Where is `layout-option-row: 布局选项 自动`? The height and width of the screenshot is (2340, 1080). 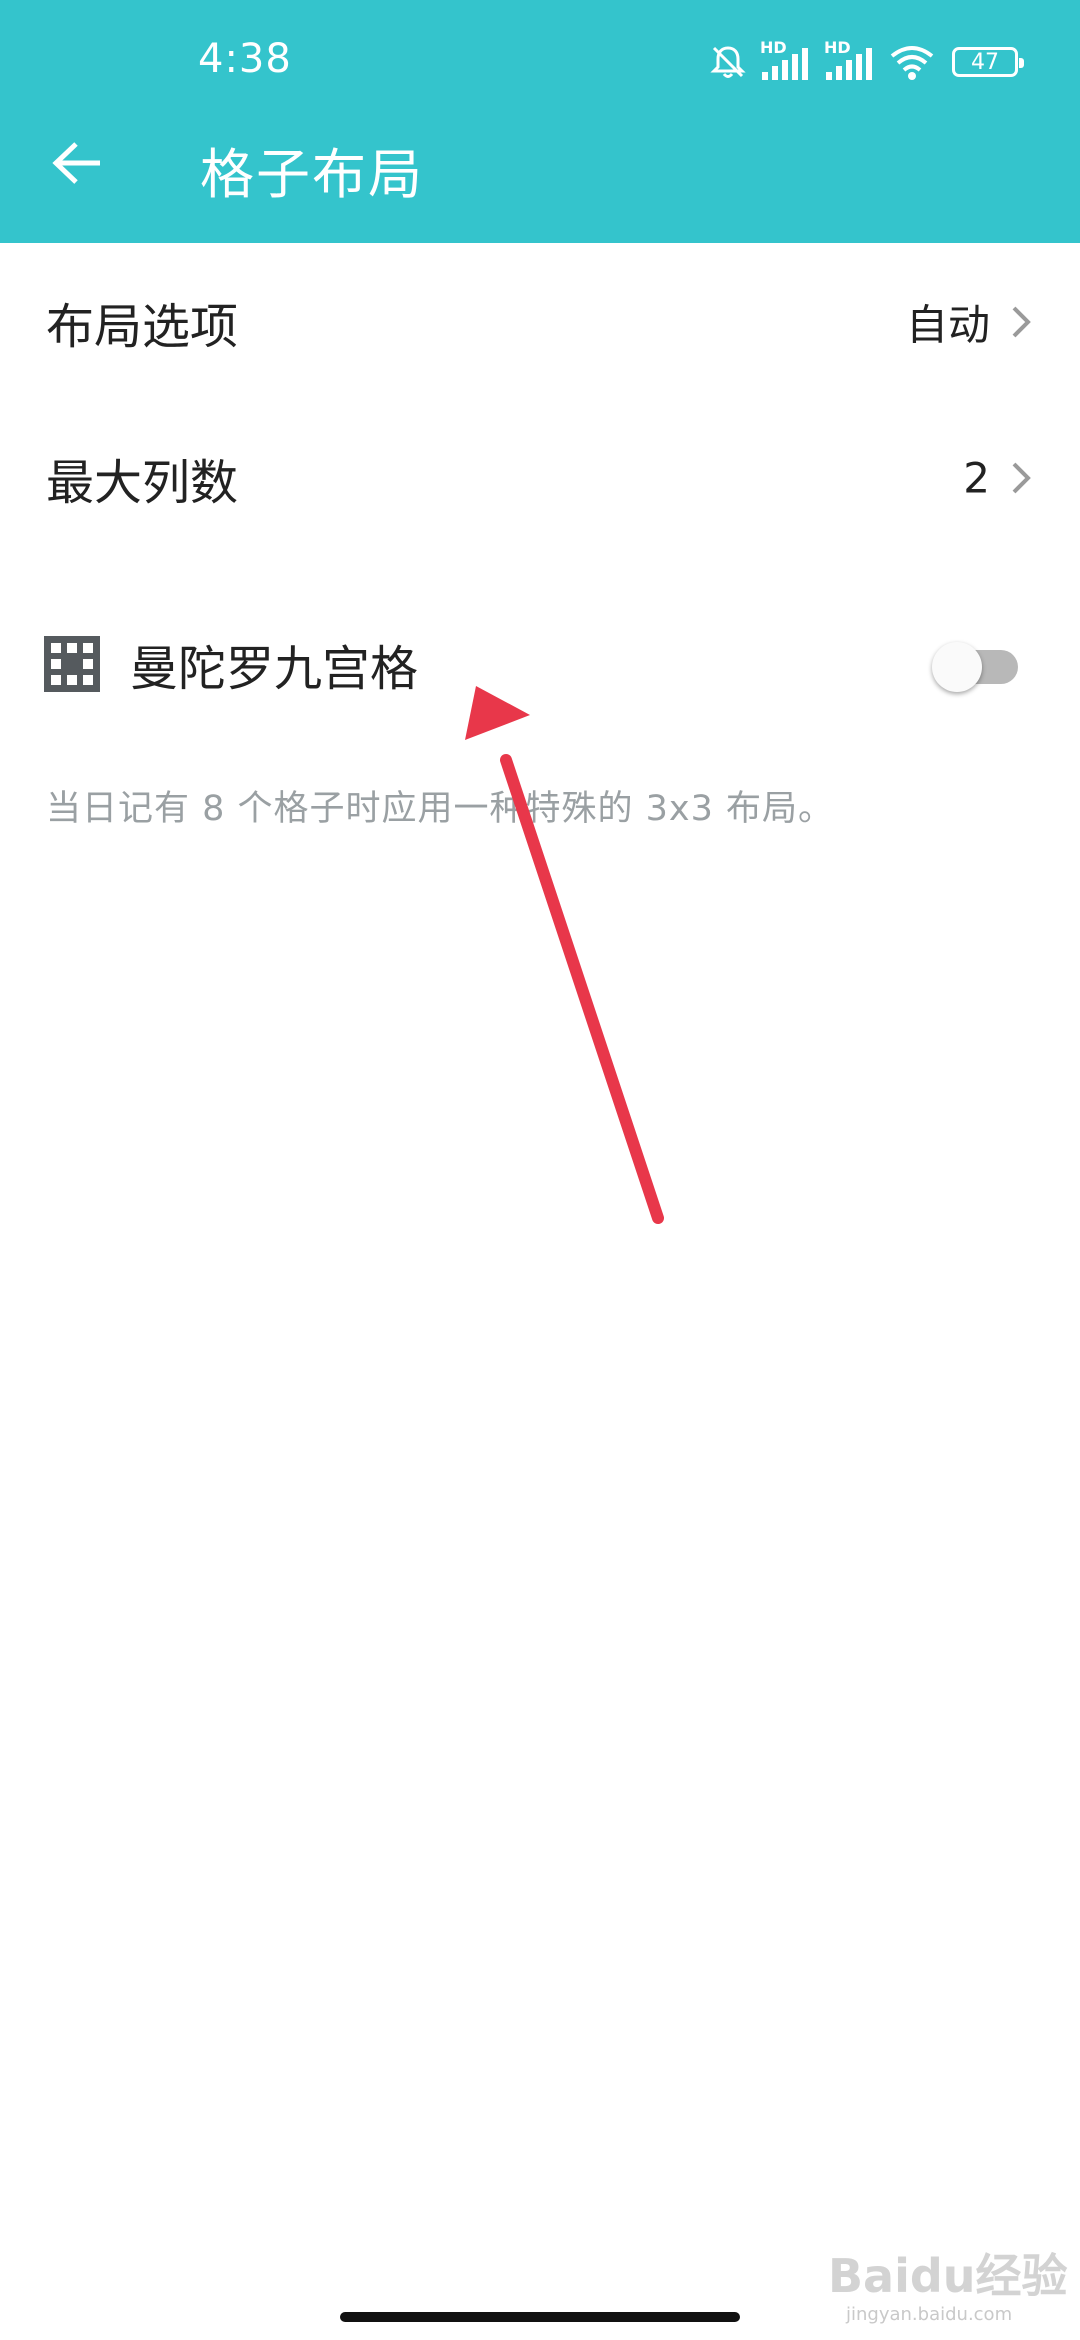 layout-option-row: 布局选项 自动 is located at coordinates (540, 322).